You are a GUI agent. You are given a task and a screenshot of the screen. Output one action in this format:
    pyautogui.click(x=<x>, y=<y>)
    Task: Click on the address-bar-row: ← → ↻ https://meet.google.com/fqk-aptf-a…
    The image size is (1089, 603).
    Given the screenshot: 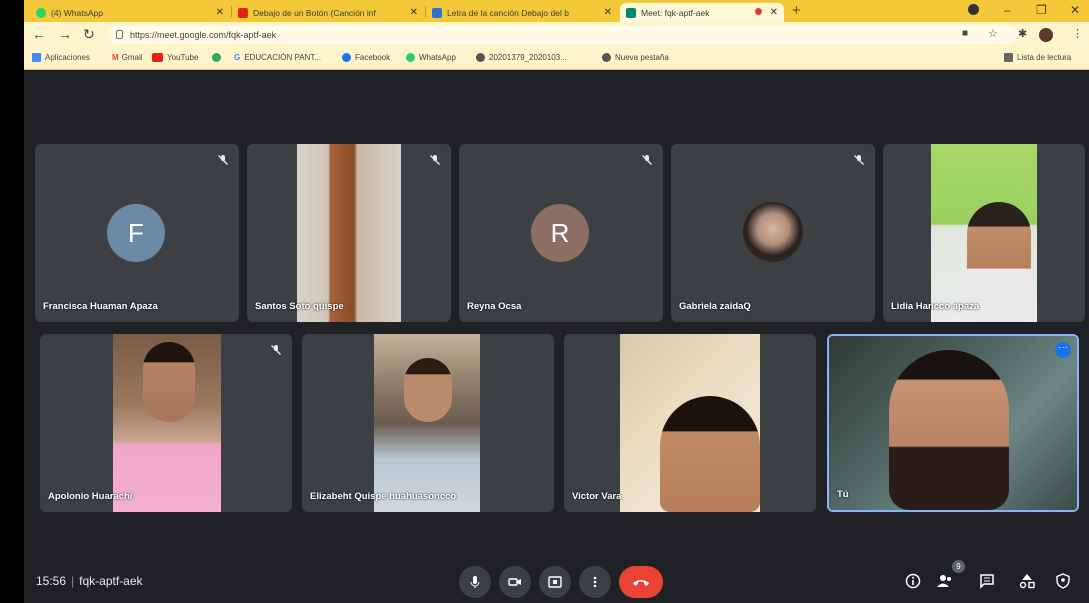 What is the action you would take?
    pyautogui.click(x=556, y=35)
    